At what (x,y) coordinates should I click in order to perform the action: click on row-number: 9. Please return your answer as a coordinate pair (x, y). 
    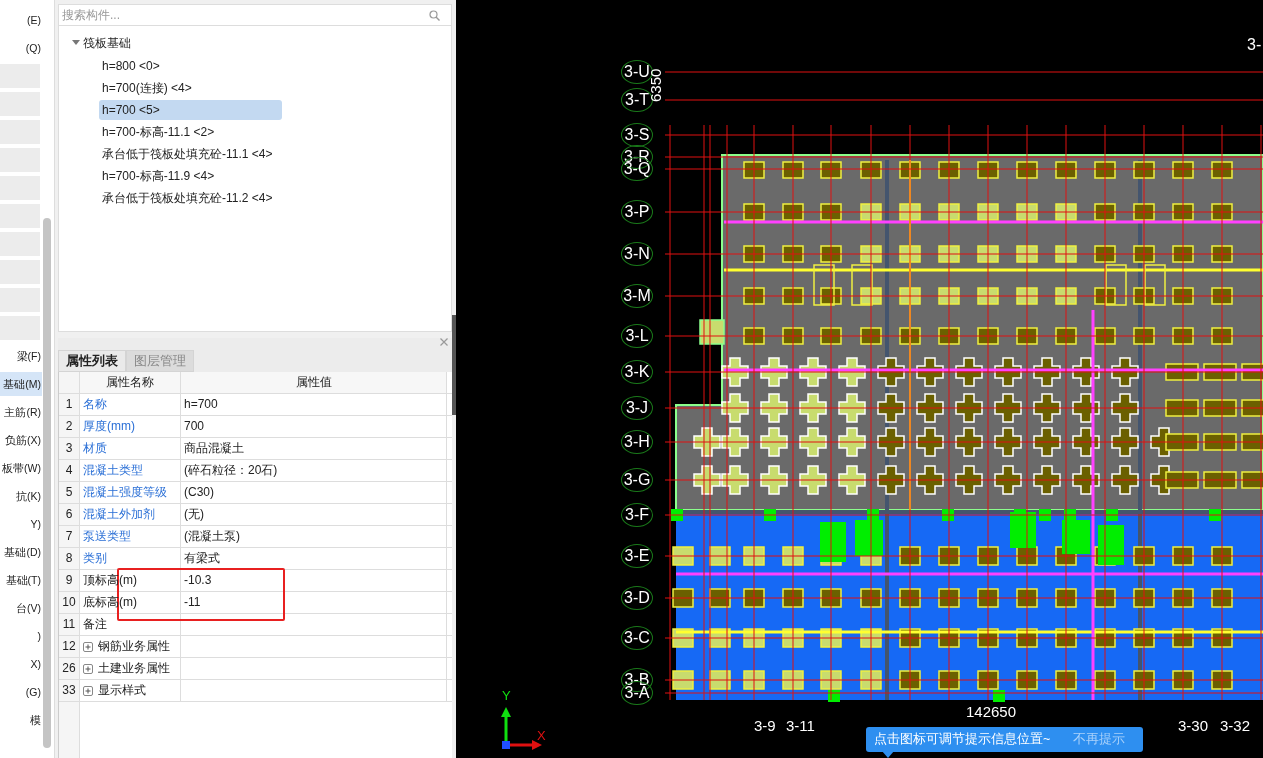
    Looking at the image, I should click on (69, 580).